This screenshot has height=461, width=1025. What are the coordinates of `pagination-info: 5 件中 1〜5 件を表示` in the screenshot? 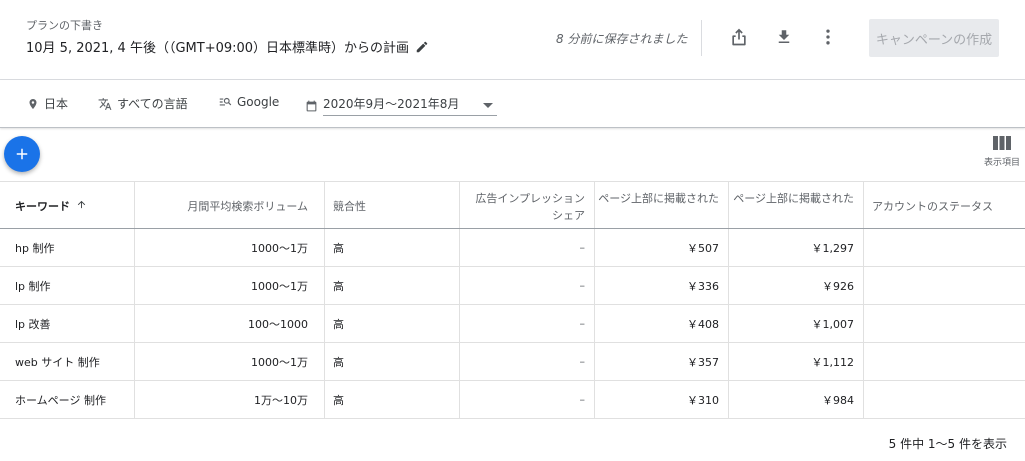 It's located at (947, 444).